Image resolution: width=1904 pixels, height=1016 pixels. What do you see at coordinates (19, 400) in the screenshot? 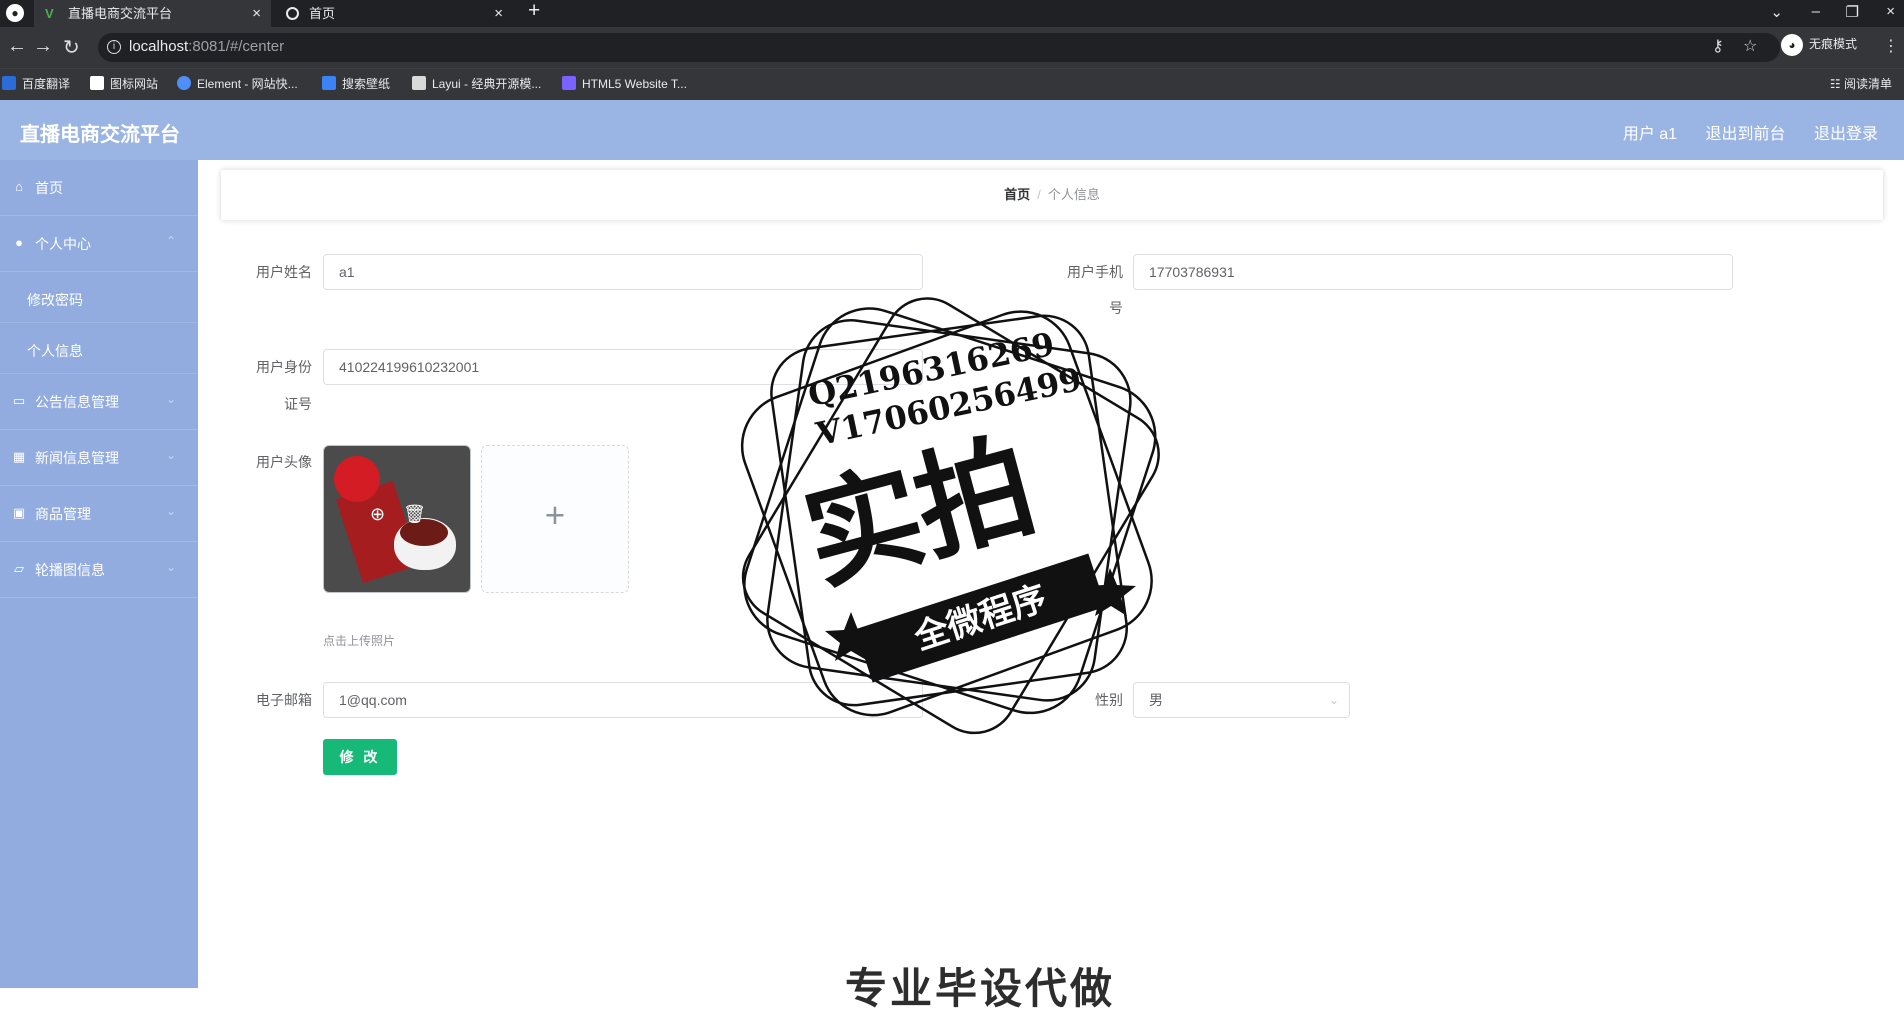
I see `notice-icon: ▭` at bounding box center [19, 400].